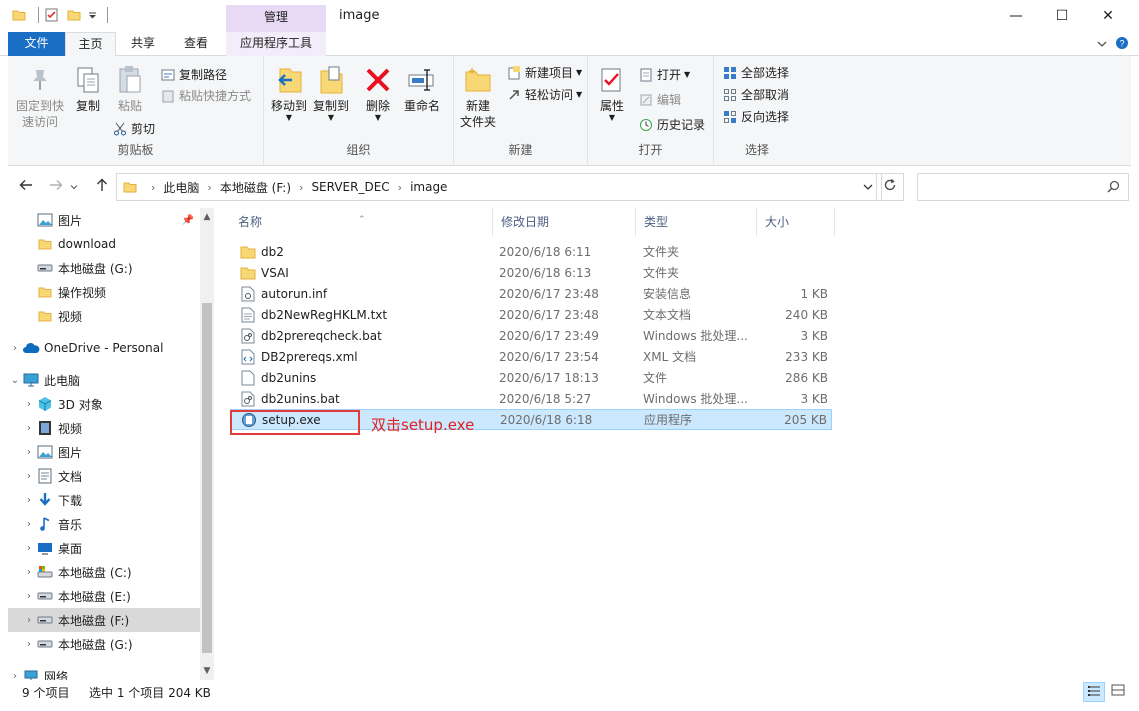  Describe the element at coordinates (104, 244) in the screenshot. I see `nav-item-download: download` at that location.